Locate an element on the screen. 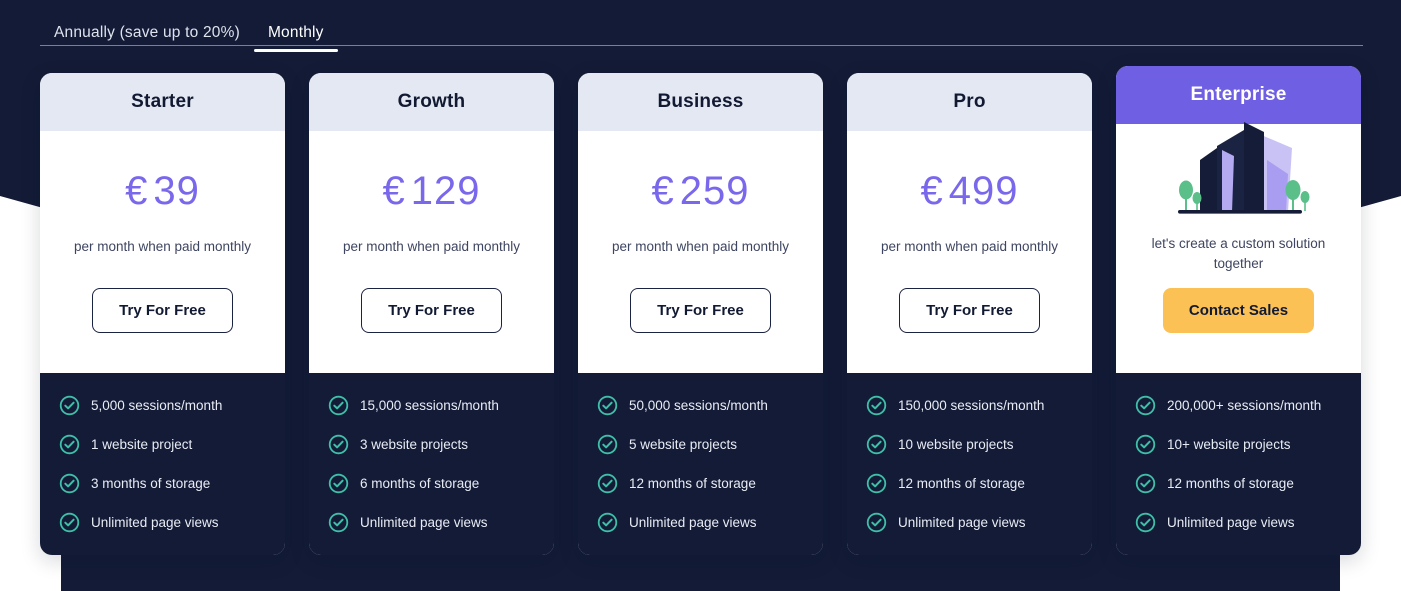 This screenshot has width=1401, height=591. plan-price-growth: €129 is located at coordinates (432, 191).